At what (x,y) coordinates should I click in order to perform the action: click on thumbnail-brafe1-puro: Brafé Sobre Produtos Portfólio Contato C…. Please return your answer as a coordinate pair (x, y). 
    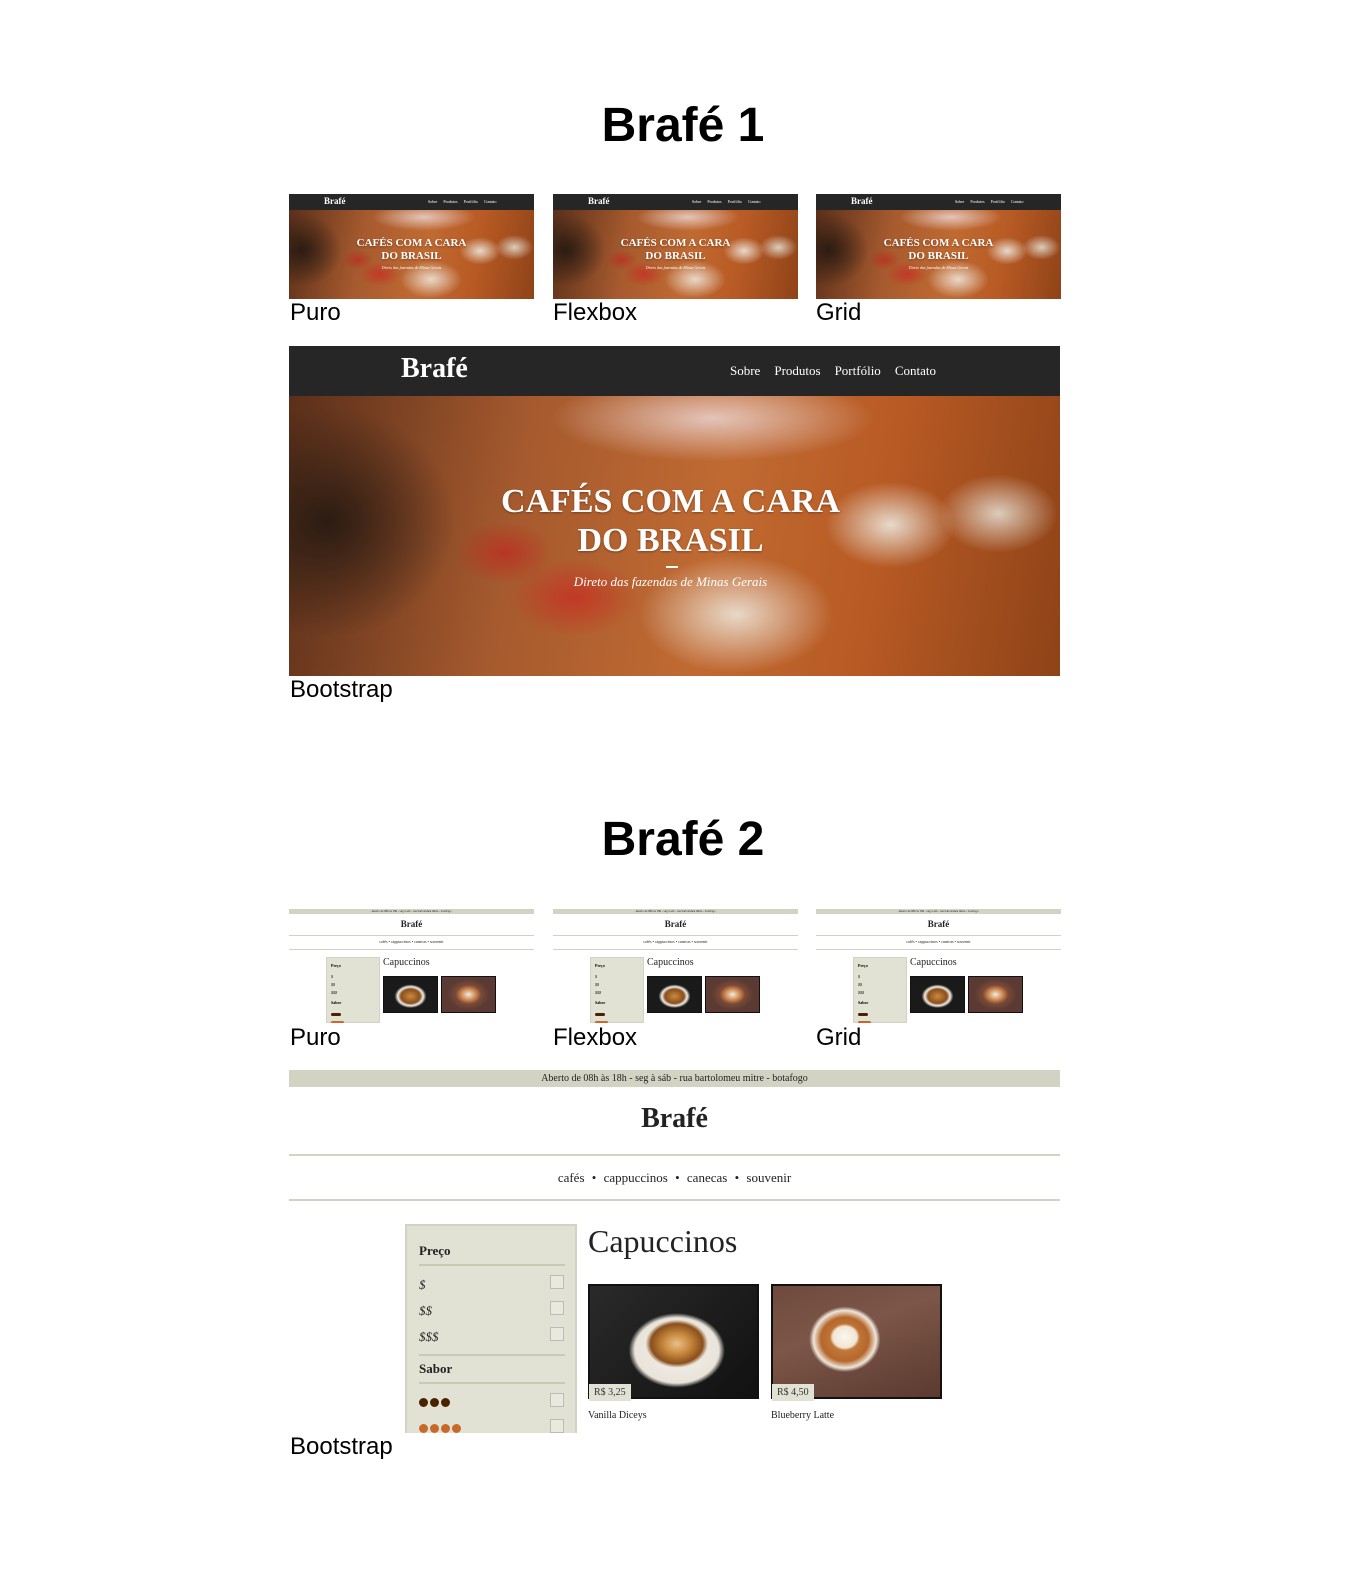
    Looking at the image, I should click on (411, 246).